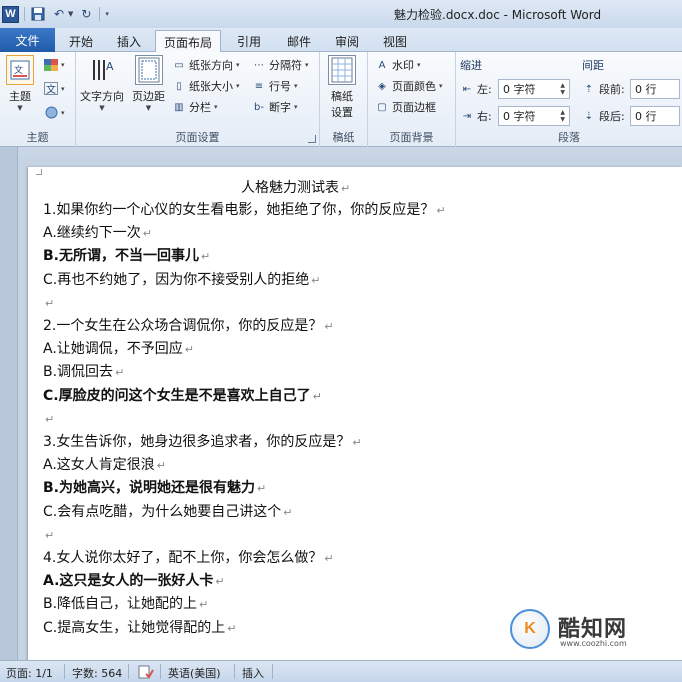 The width and height of the screenshot is (682, 682). Describe the element at coordinates (104, 466) in the screenshot. I see `document-line: A.这女人肯定很浪 ↵` at that location.